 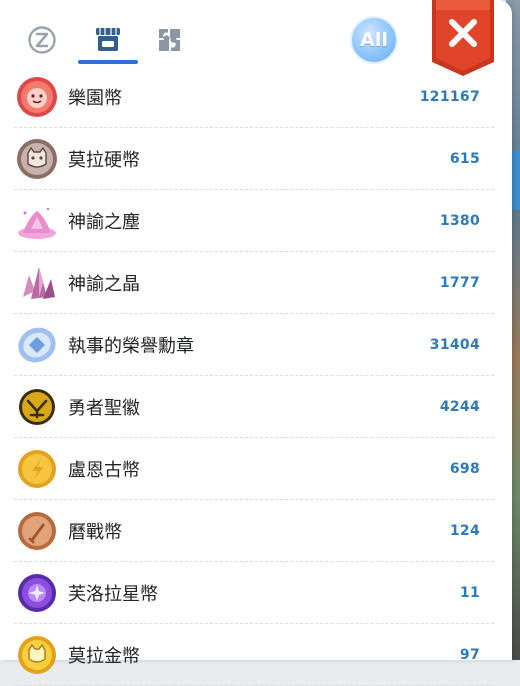 What do you see at coordinates (464, 530) in the screenshot?
I see `item-quantity: 124` at bounding box center [464, 530].